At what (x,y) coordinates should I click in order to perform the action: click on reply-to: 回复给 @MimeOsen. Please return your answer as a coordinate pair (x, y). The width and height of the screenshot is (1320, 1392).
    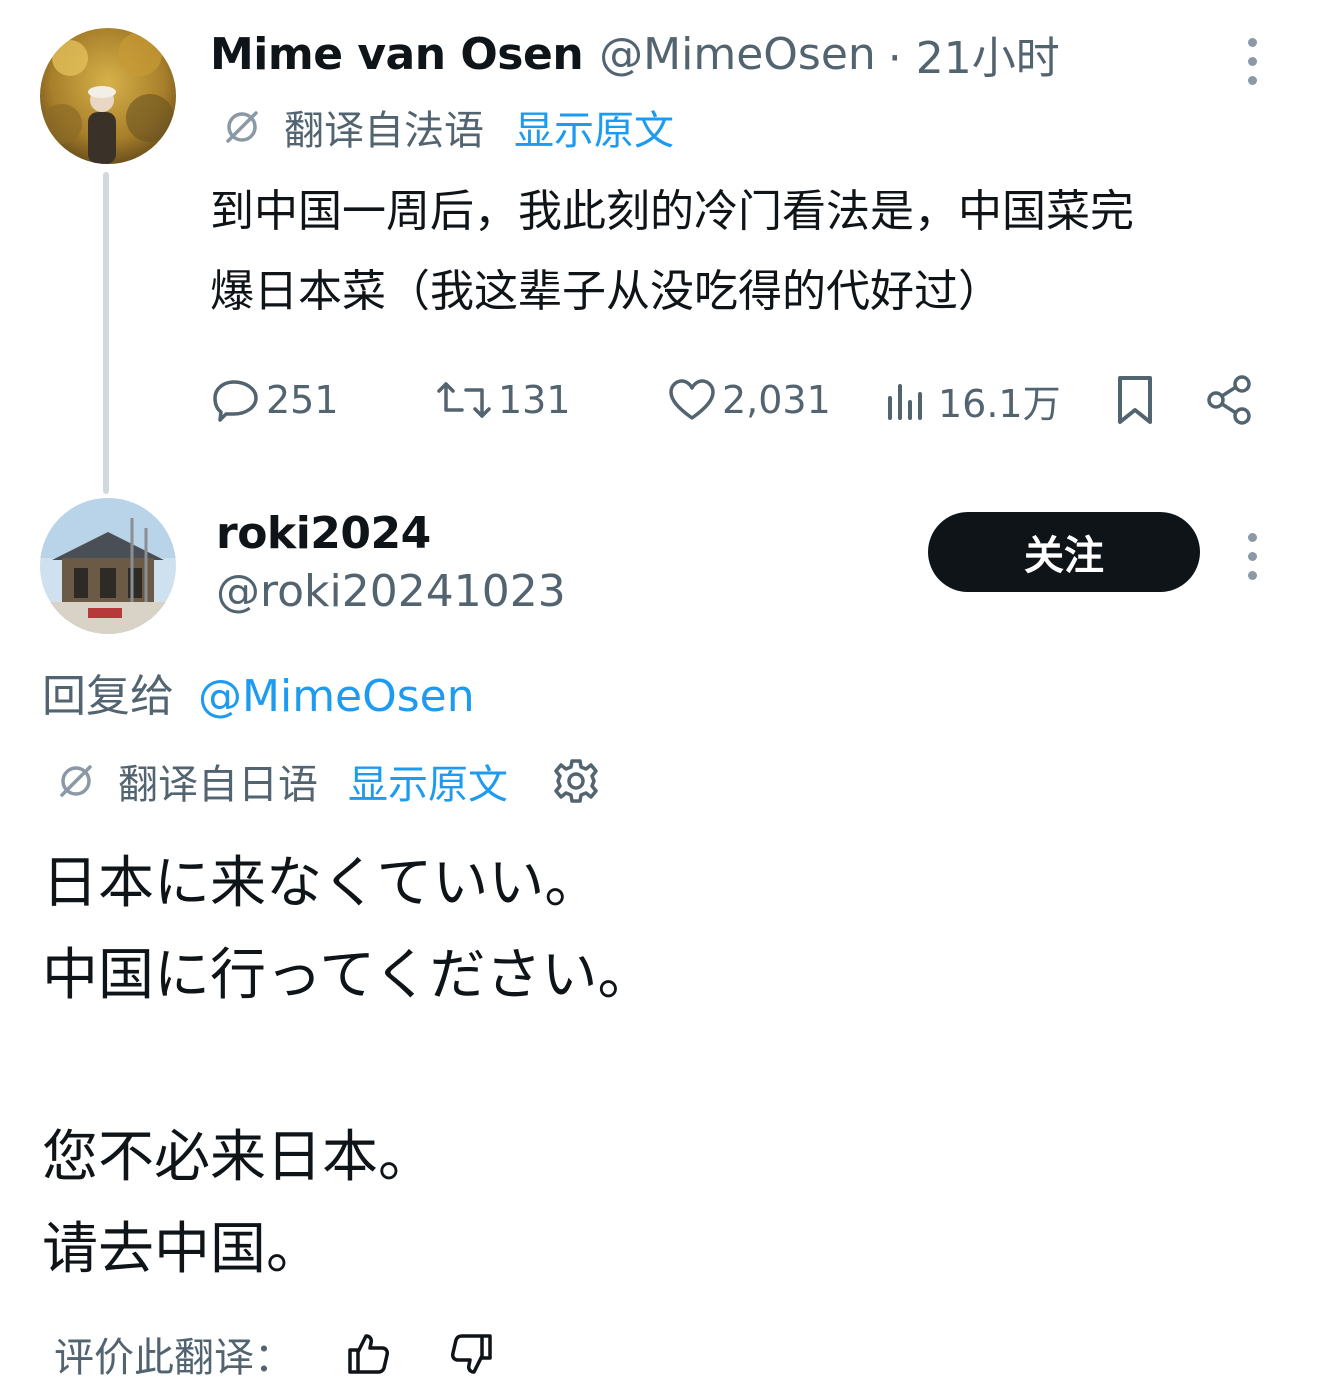
    Looking at the image, I should click on (258, 697).